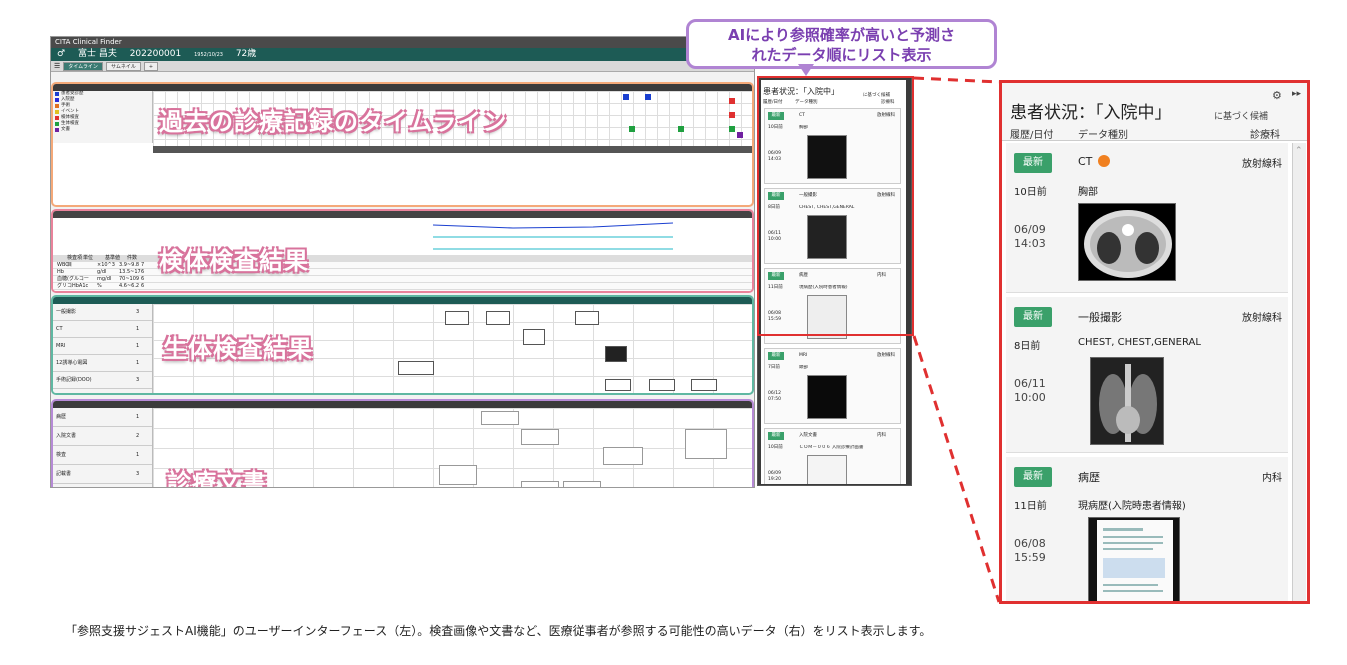  I want to click on data-type-label: 病歴, so click(1089, 477).